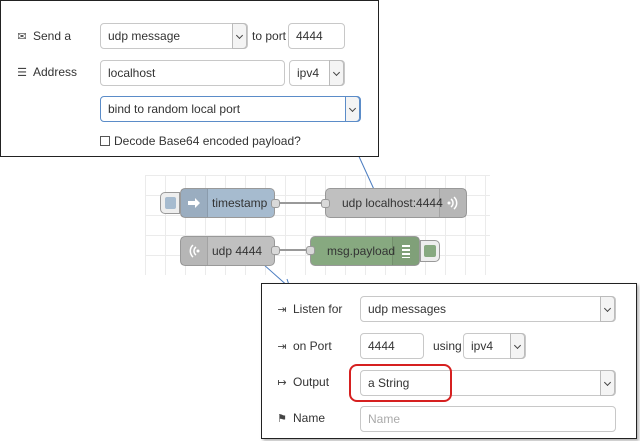 The width and height of the screenshot is (640, 441). What do you see at coordinates (407, 309) in the screenshot?
I see `listen-type-value: udp messages` at bounding box center [407, 309].